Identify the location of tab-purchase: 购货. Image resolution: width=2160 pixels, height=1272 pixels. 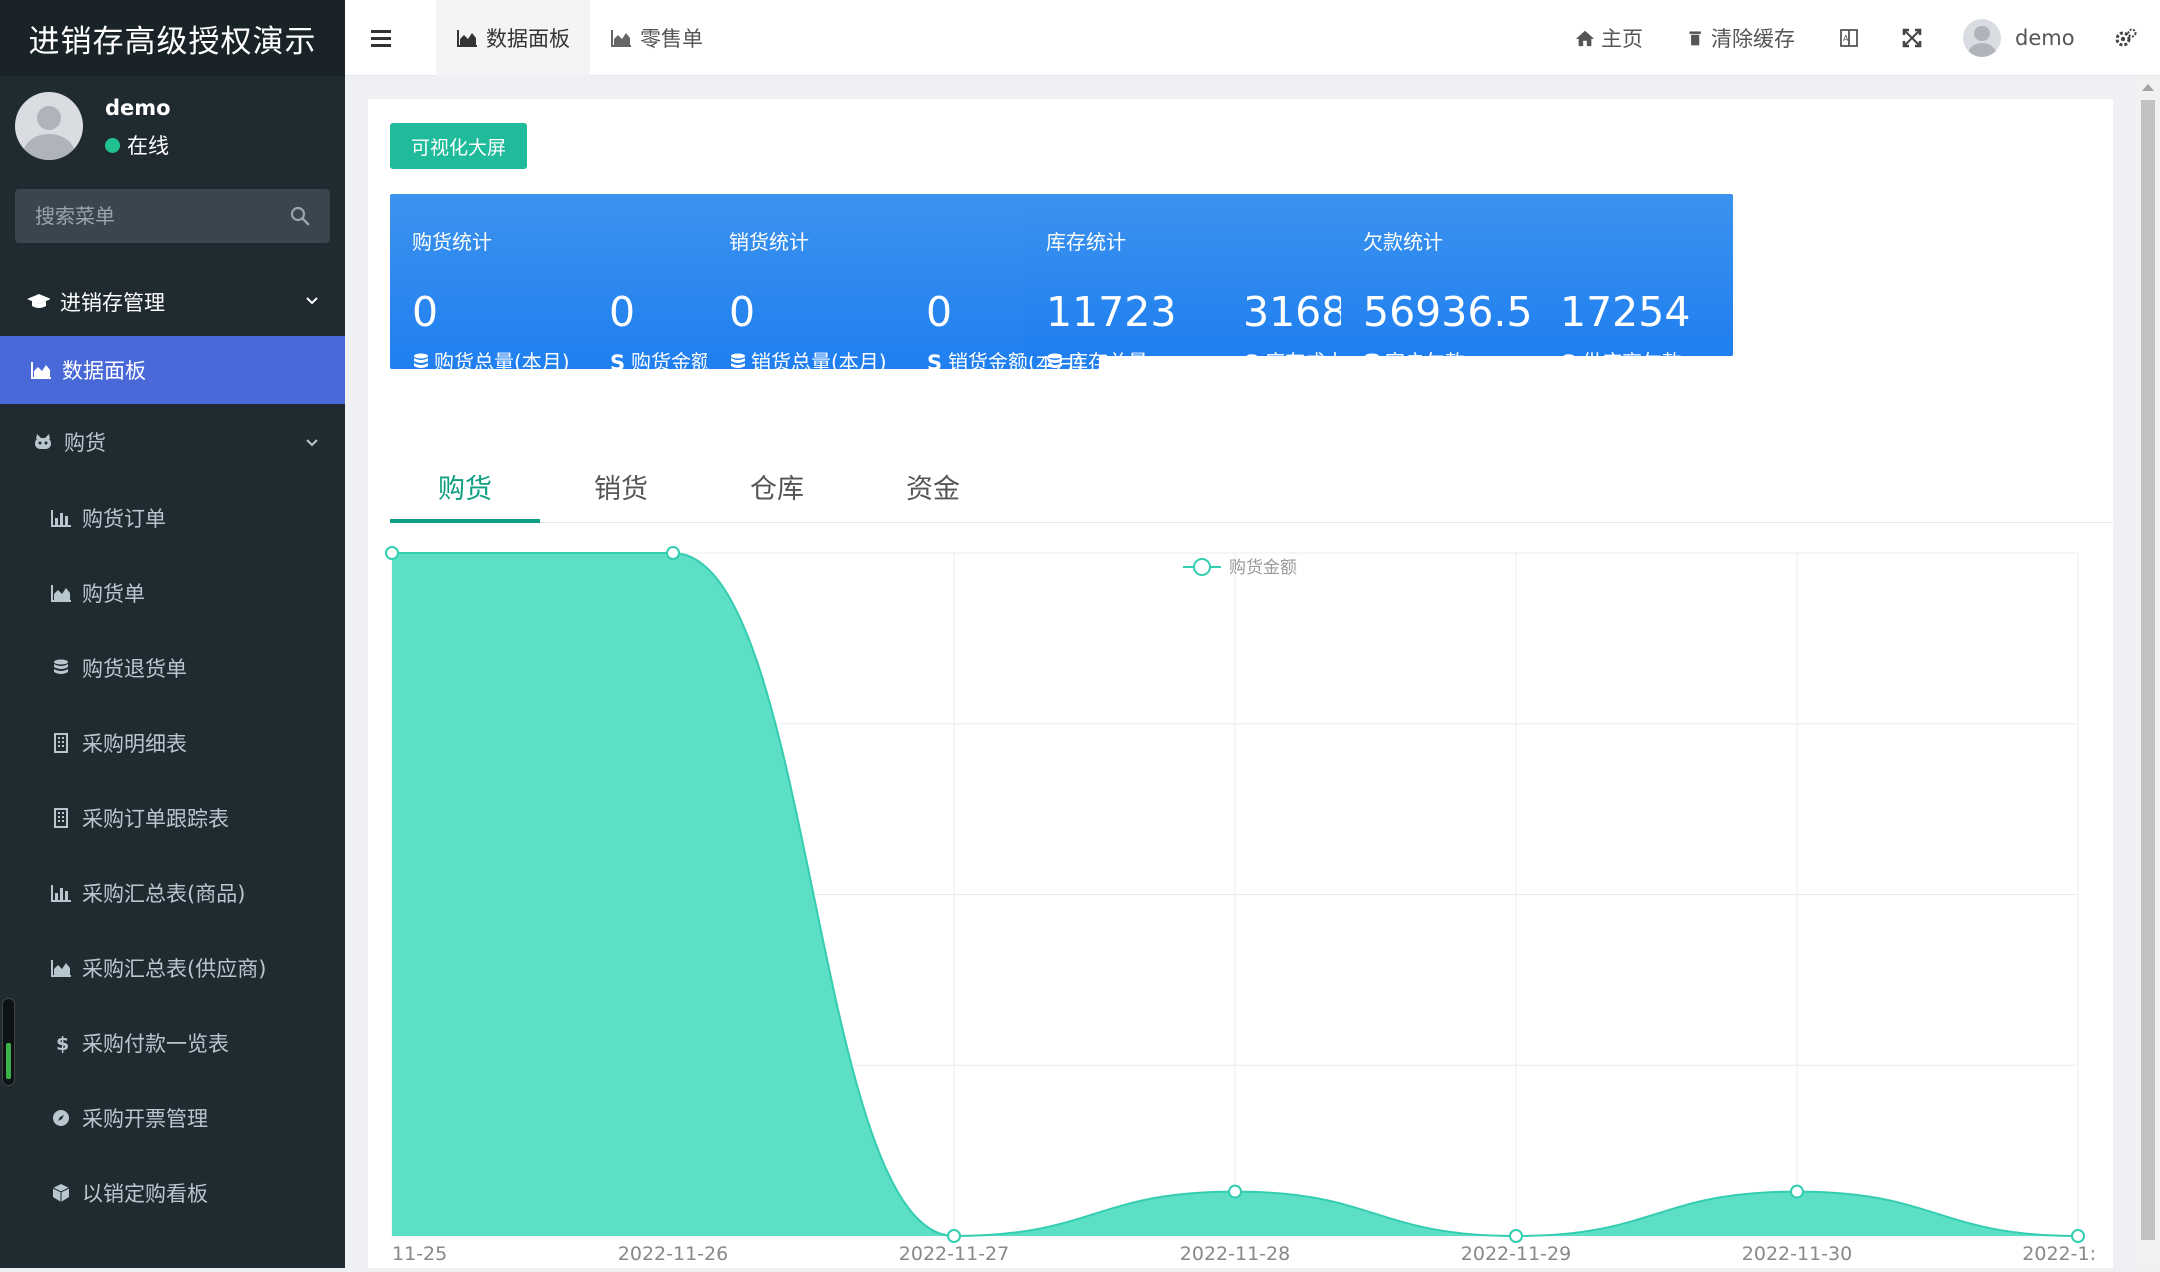
(465, 495).